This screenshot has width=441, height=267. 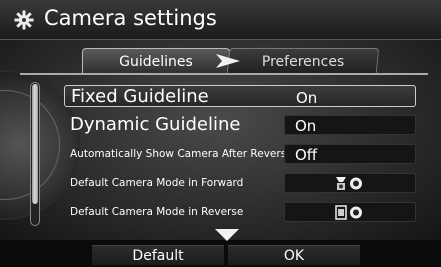 I want to click on row-label: Default Camera Mode in Forward, so click(x=157, y=183).